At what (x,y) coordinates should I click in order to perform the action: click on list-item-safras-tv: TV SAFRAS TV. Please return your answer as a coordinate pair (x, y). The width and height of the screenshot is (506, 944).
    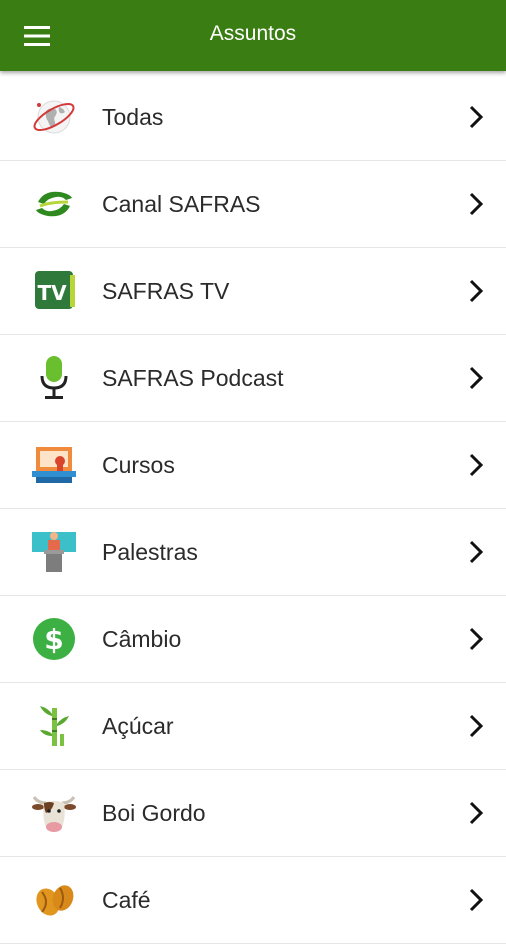
    Looking at the image, I should click on (253, 291).